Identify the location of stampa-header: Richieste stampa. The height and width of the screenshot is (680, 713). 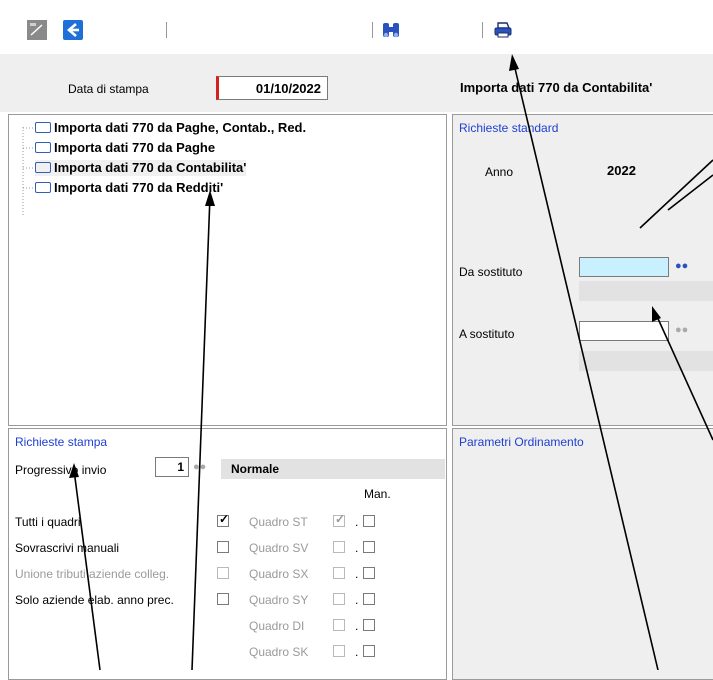
(61, 442).